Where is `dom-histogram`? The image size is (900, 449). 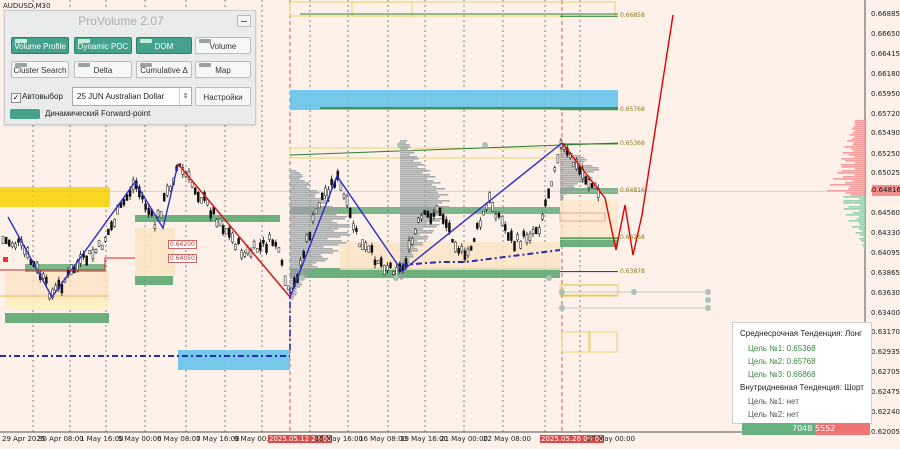
dom-histogram is located at coordinates (846, 185).